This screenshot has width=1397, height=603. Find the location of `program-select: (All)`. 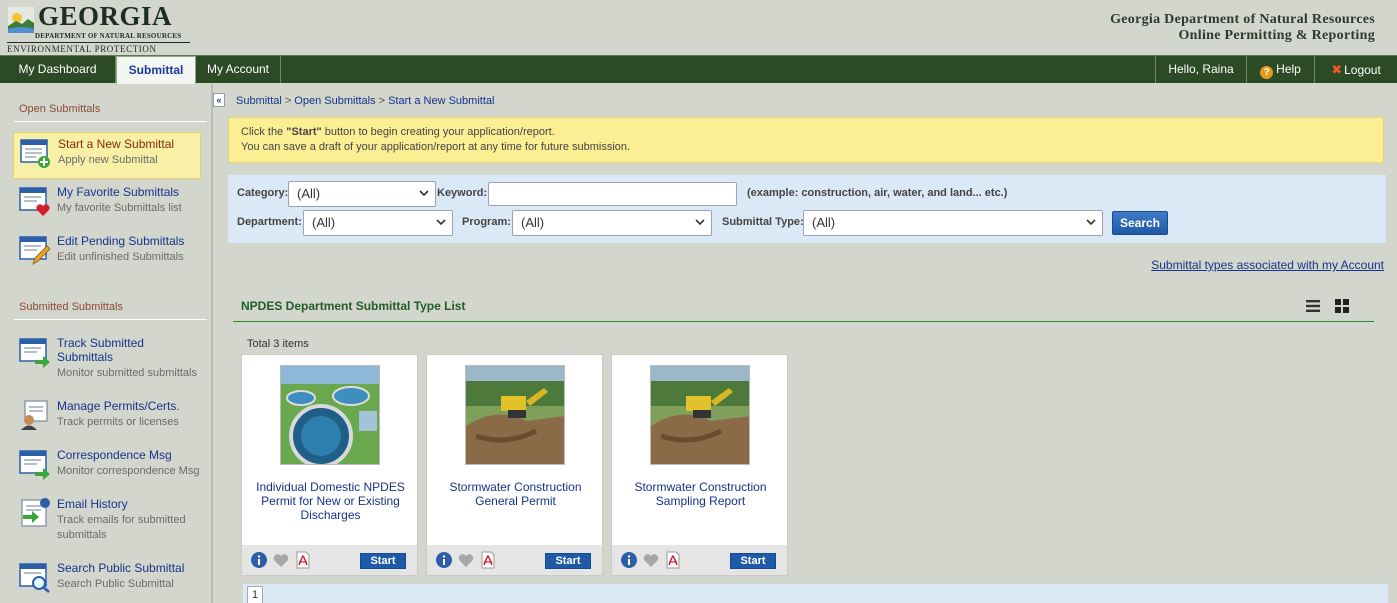

program-select: (All) is located at coordinates (612, 223).